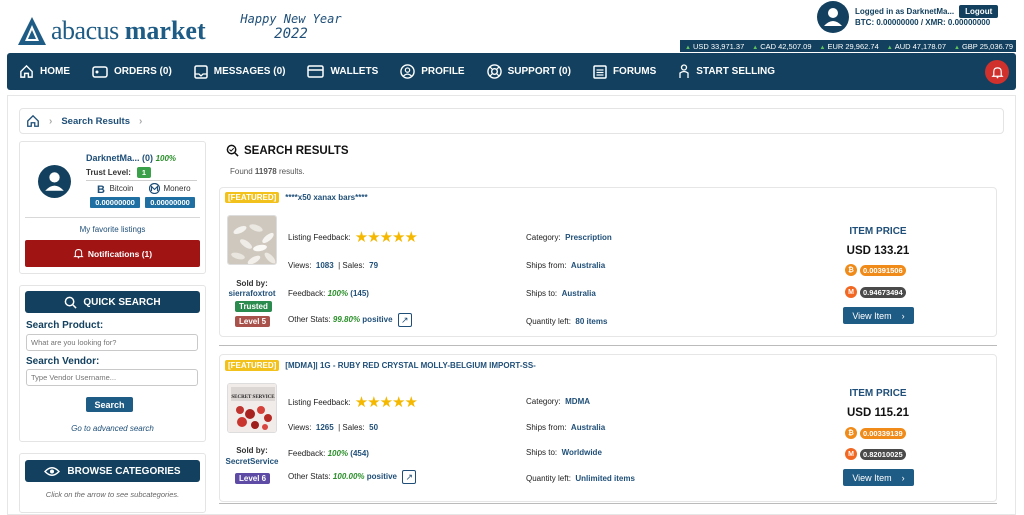 Image resolution: width=1024 pixels, height=515 pixels. I want to click on user-icon, so click(54, 181).